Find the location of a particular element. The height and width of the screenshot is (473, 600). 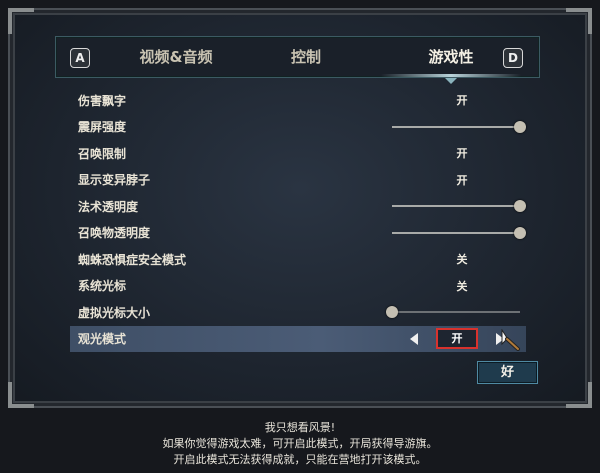

setting-label: 震屏强度 is located at coordinates (102, 127).